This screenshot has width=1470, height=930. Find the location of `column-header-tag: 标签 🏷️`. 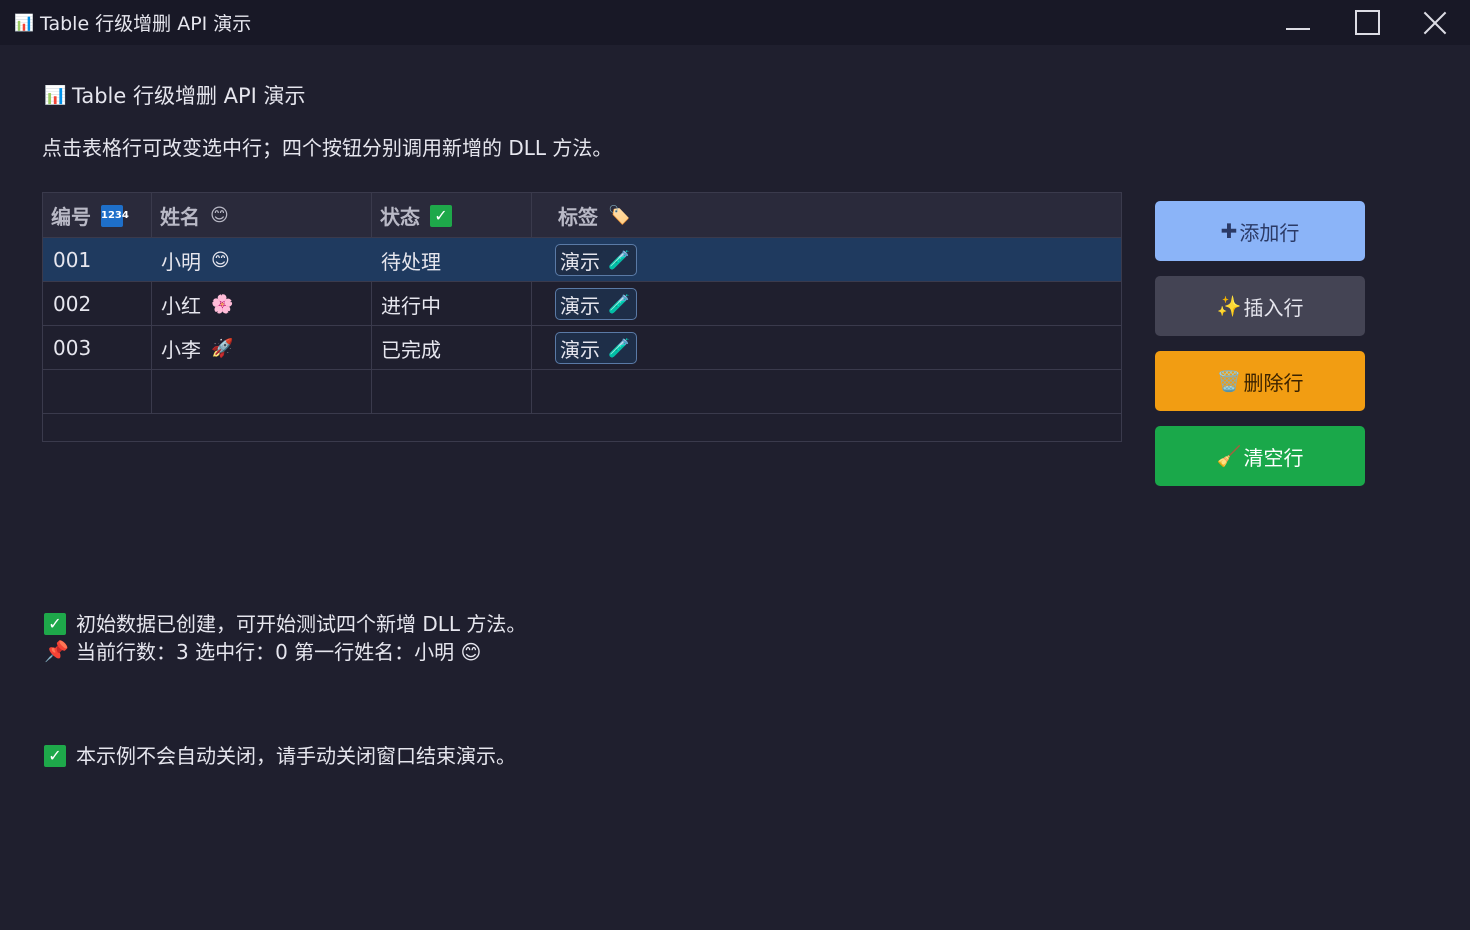

column-header-tag: 标签 🏷️ is located at coordinates (594, 215).